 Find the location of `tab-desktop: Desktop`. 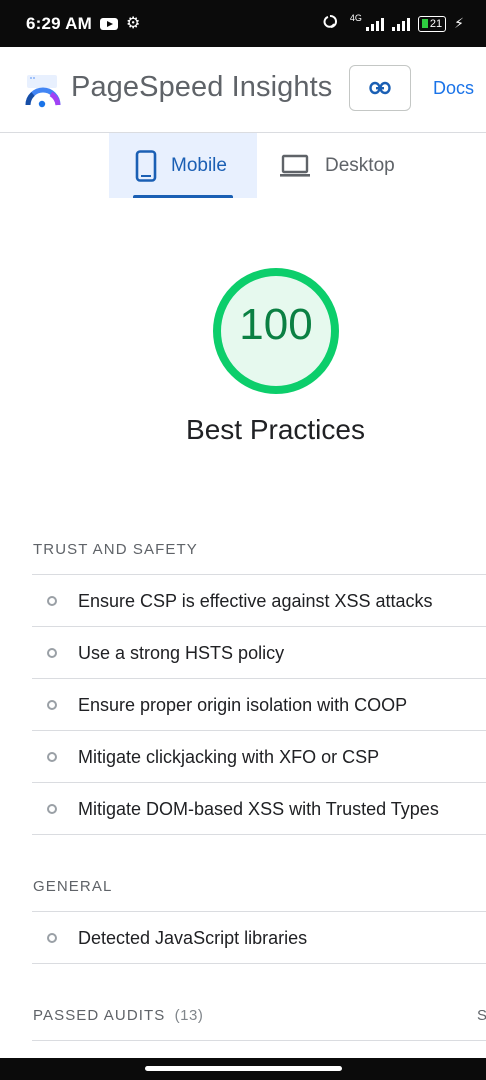

tab-desktop: Desktop is located at coordinates (342, 165).